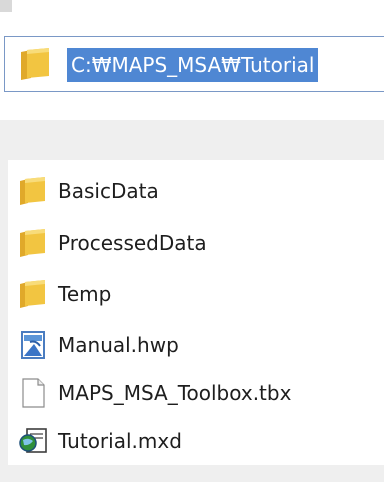  What do you see at coordinates (33, 440) in the screenshot?
I see `arcmap-document-icon` at bounding box center [33, 440].